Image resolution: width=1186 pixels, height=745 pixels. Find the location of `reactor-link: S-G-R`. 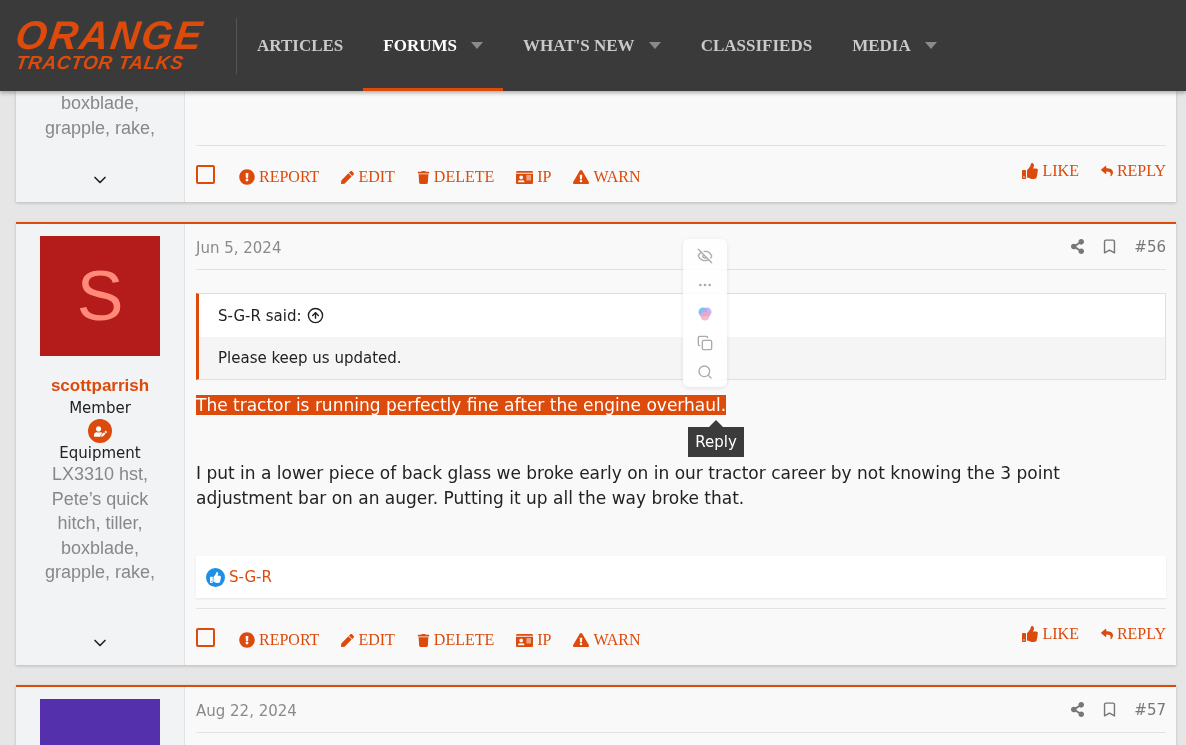

reactor-link: S-G-R is located at coordinates (250, 577).